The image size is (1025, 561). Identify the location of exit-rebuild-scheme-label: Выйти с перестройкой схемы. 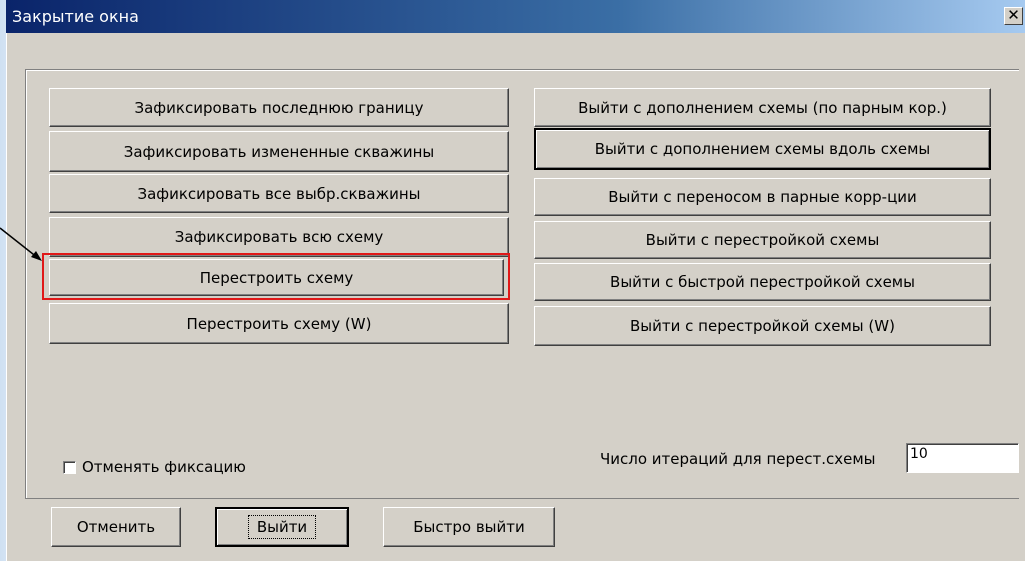
(762, 240).